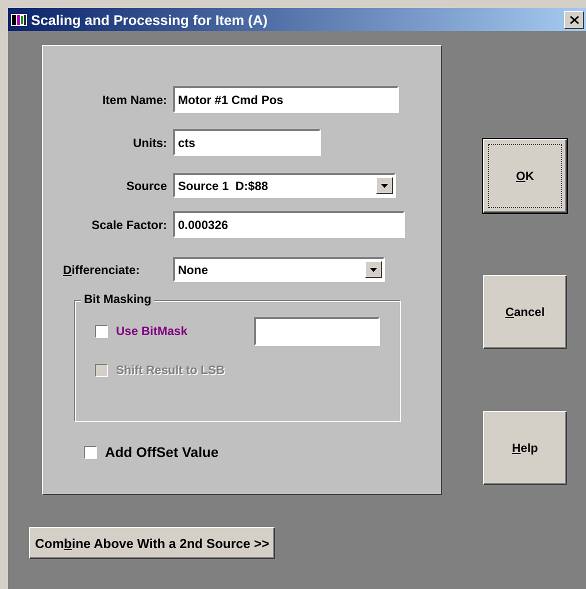 This screenshot has height=589, width=586. What do you see at coordinates (289, 224) in the screenshot?
I see `input-field: 0.000326` at bounding box center [289, 224].